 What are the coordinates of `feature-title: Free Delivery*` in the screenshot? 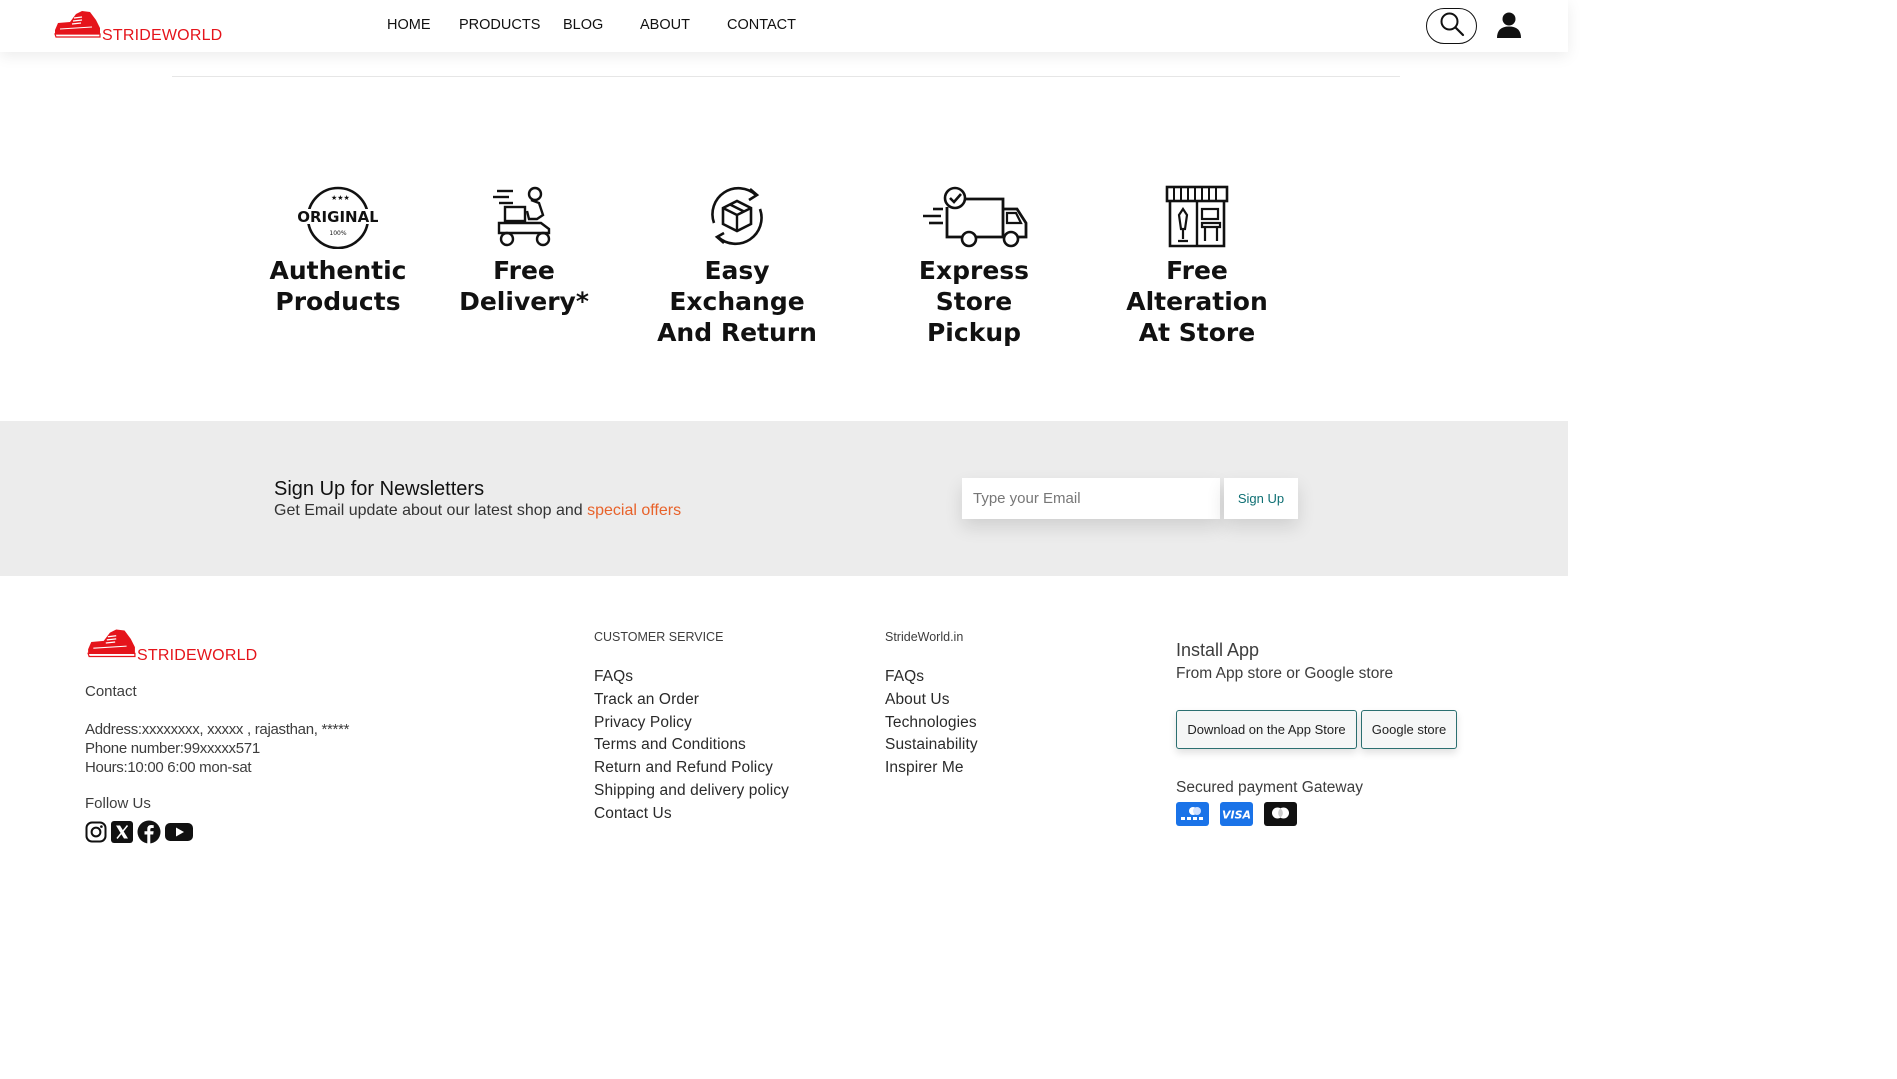 It's located at (524, 286).